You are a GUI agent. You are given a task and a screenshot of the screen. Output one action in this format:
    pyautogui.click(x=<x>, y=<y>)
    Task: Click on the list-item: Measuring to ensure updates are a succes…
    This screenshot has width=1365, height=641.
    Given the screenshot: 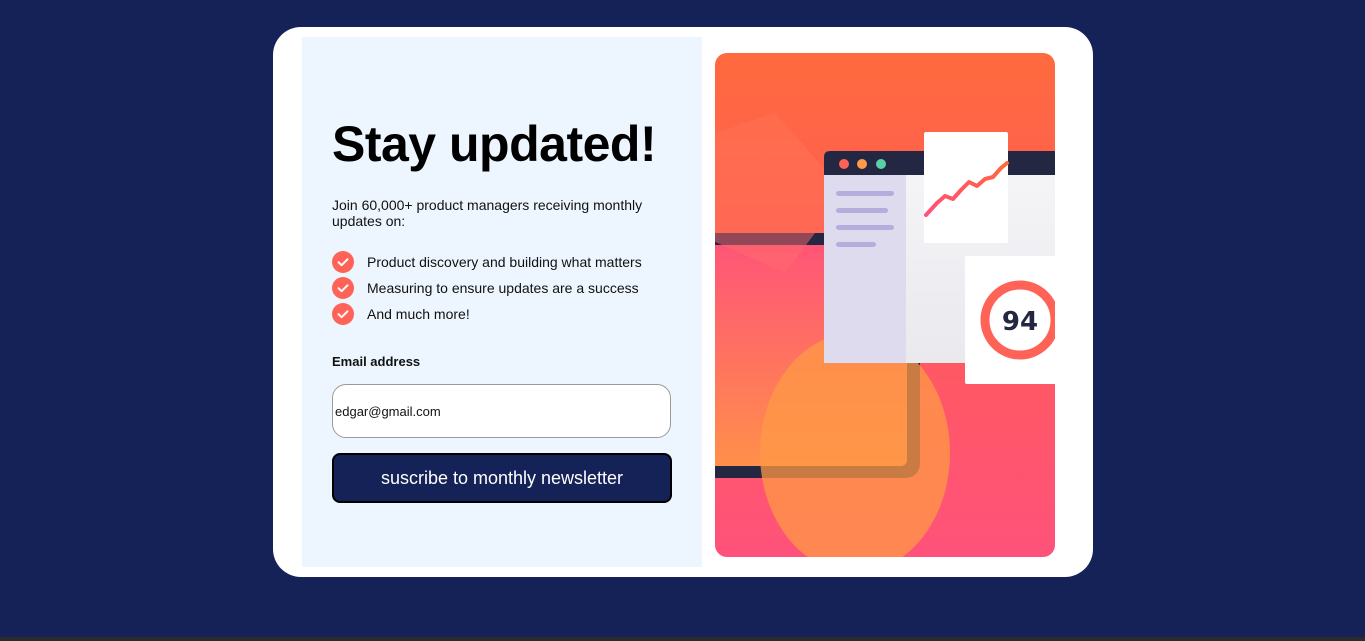 What is the action you would take?
    pyautogui.click(x=487, y=288)
    